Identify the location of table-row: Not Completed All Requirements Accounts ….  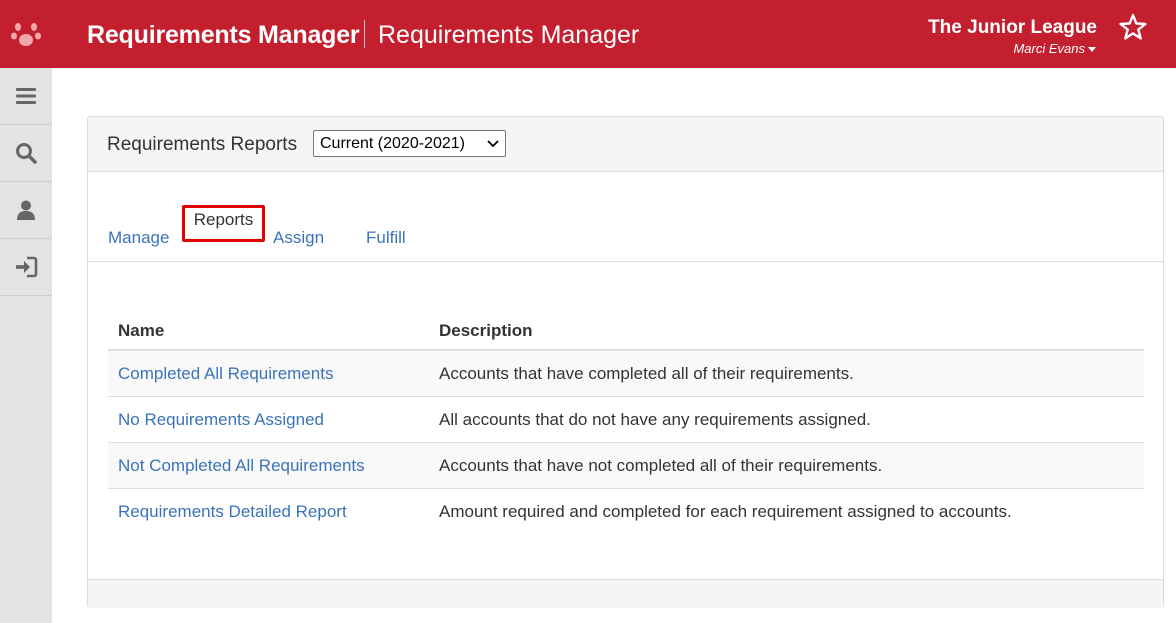
(626, 465).